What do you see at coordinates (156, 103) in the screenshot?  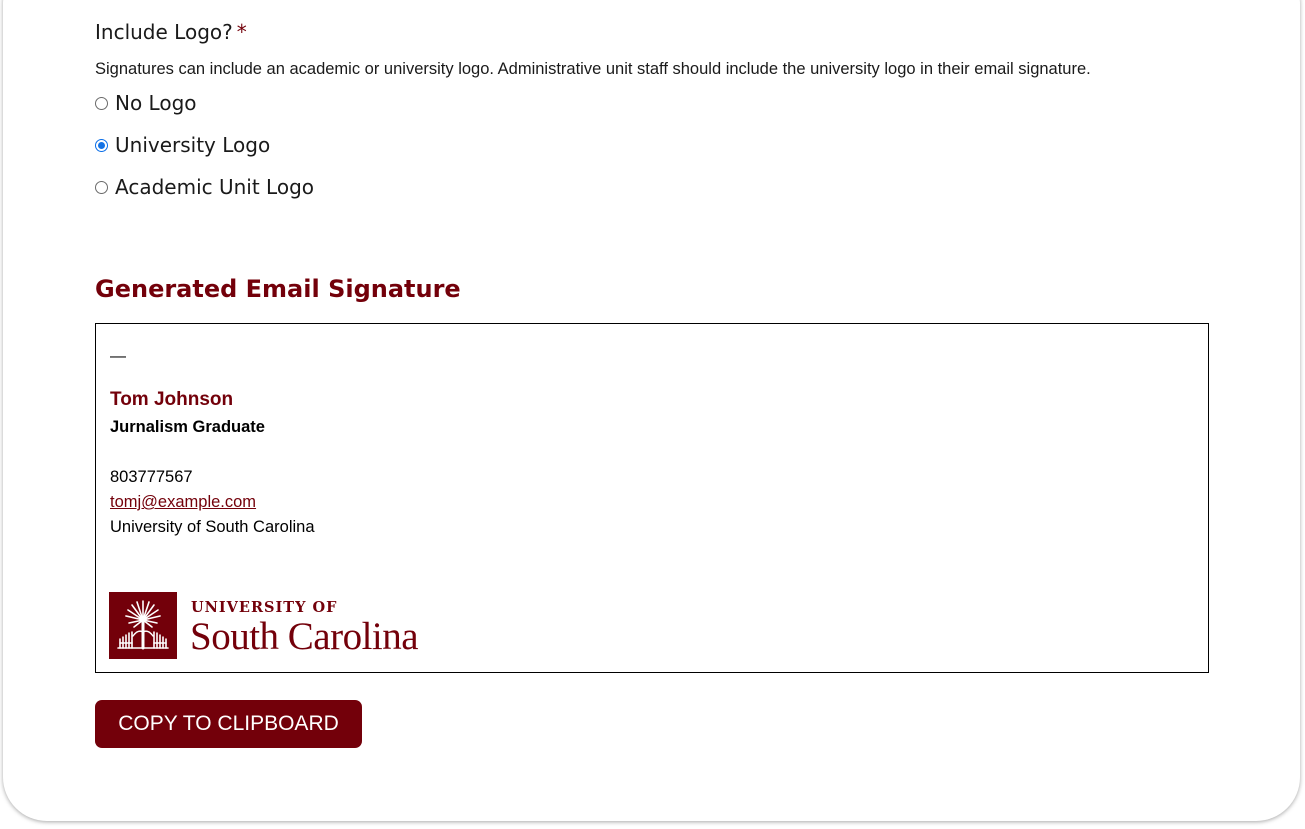 I see `radio-label-no-logo: No Logo` at bounding box center [156, 103].